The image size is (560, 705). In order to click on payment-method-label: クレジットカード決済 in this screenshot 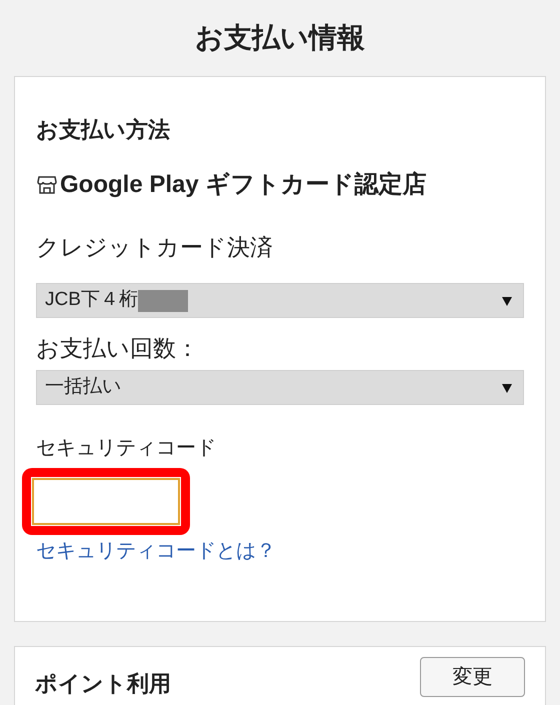, I will do `click(154, 247)`.